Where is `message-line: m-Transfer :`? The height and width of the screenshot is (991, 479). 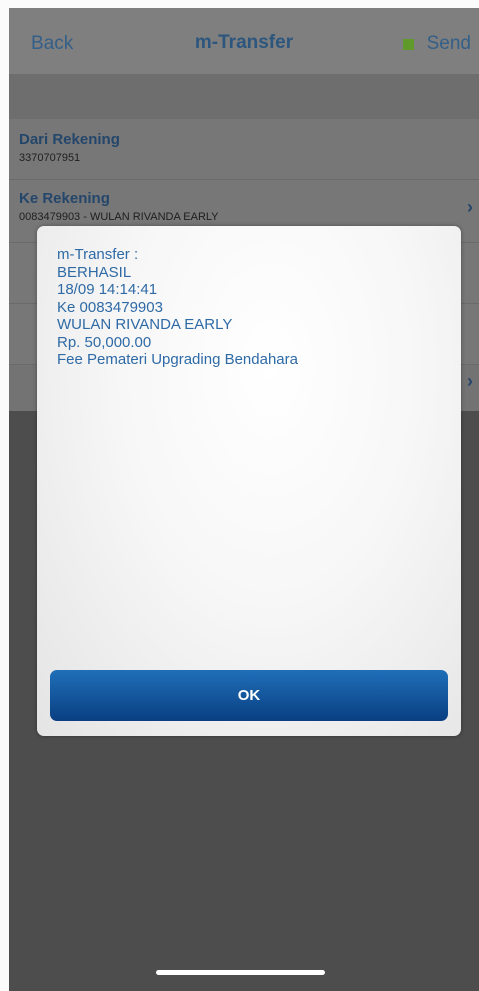 message-line: m-Transfer : is located at coordinates (98, 254).